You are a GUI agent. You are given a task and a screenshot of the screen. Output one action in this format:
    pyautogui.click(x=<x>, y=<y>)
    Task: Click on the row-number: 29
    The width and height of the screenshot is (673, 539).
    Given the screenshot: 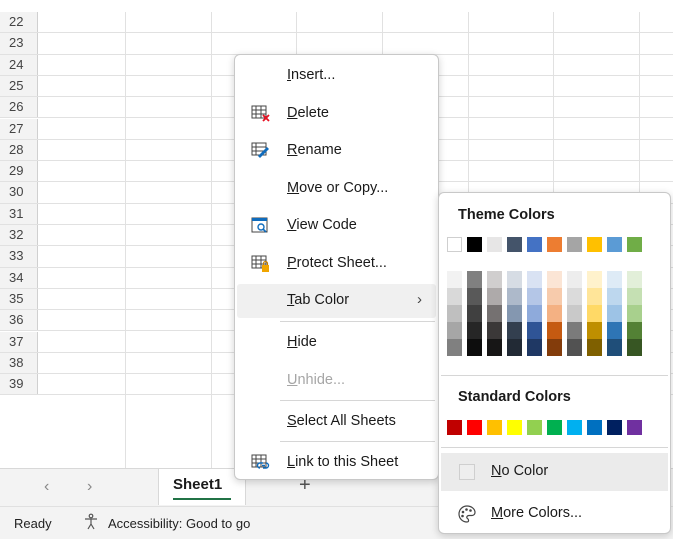 What is the action you would take?
    pyautogui.click(x=19, y=171)
    